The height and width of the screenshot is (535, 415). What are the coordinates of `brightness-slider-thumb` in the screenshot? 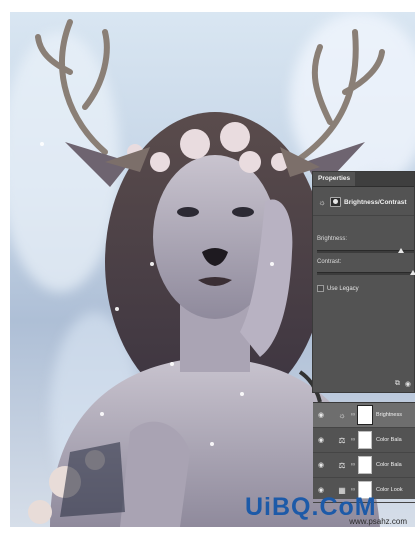 It's located at (401, 250).